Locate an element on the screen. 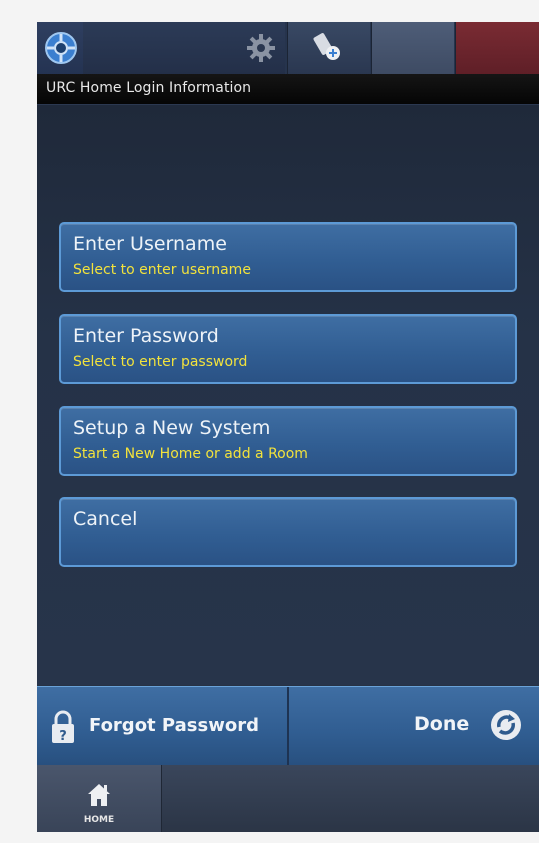 This screenshot has height=843, width=539. done-label: Done is located at coordinates (442, 724).